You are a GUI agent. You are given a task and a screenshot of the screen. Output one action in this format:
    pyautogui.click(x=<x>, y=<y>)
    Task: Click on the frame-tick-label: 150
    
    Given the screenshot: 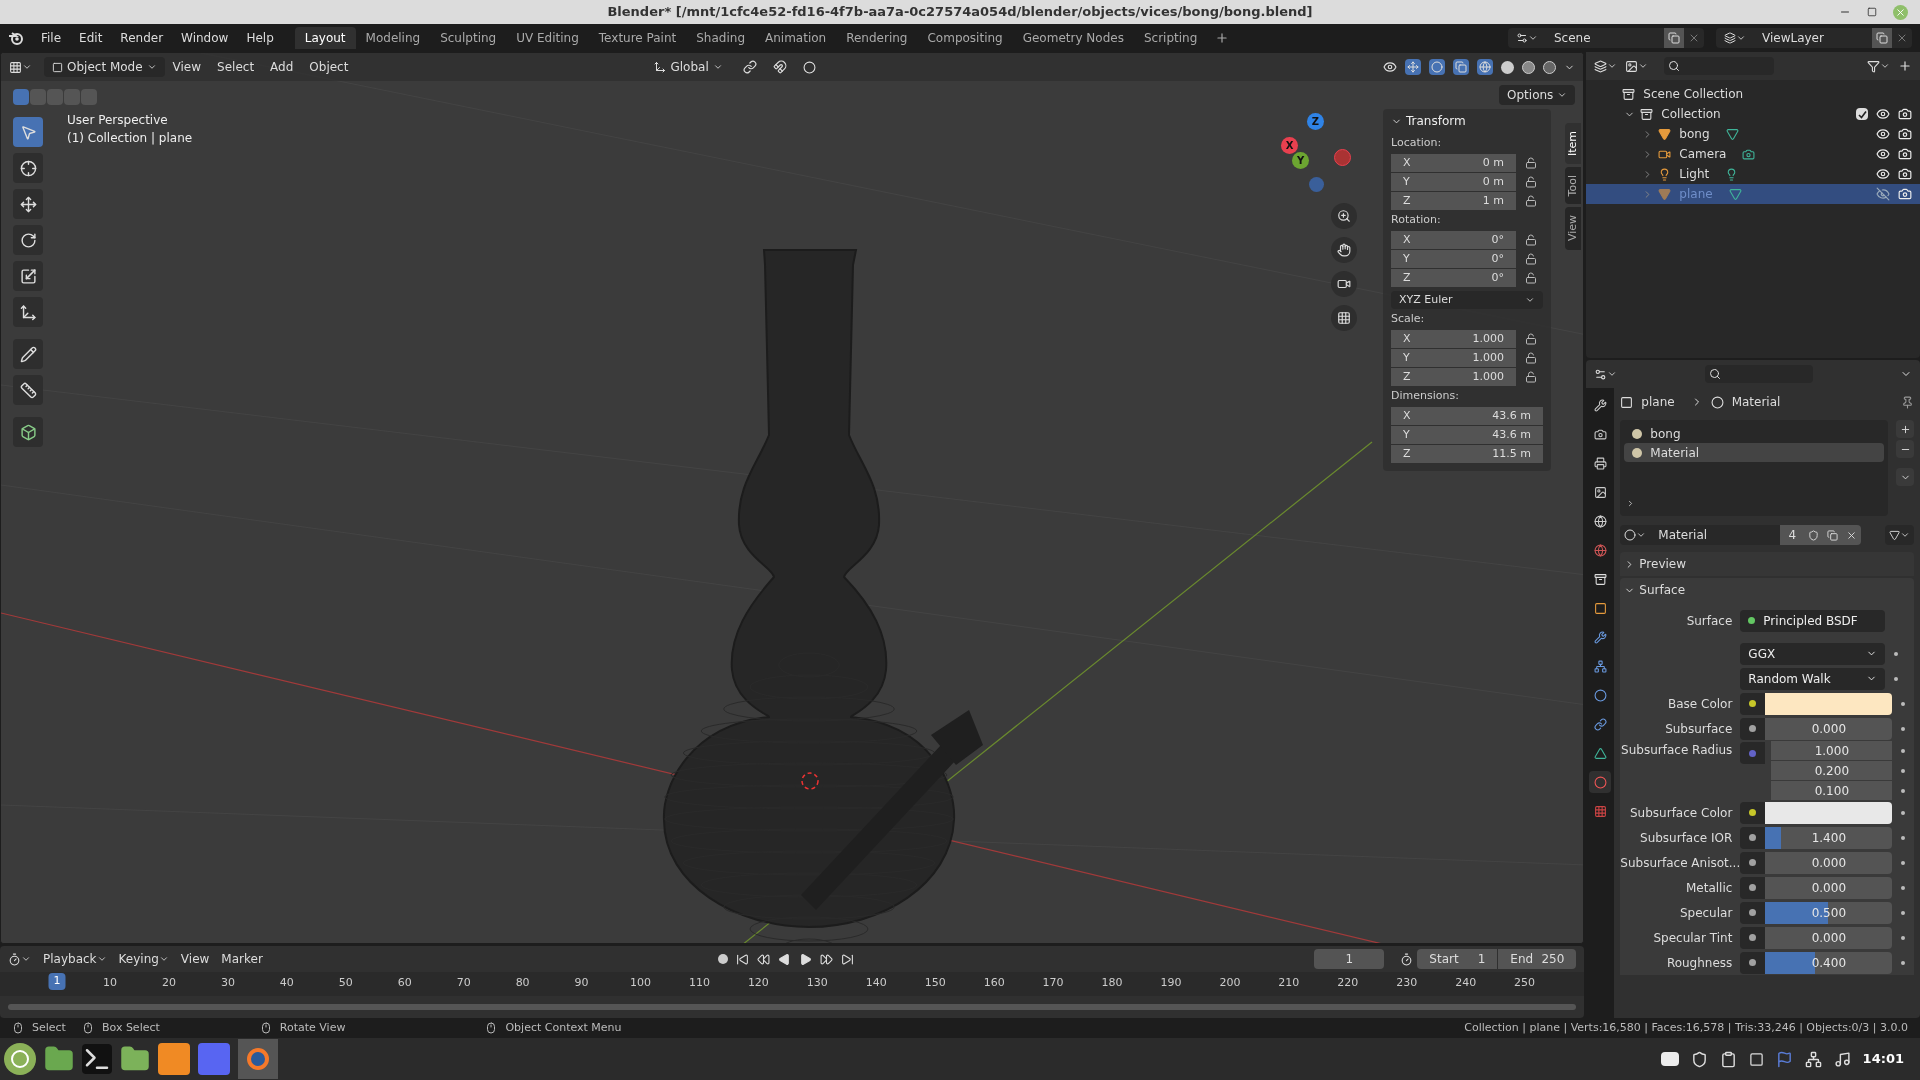 What is the action you would take?
    pyautogui.click(x=935, y=983)
    